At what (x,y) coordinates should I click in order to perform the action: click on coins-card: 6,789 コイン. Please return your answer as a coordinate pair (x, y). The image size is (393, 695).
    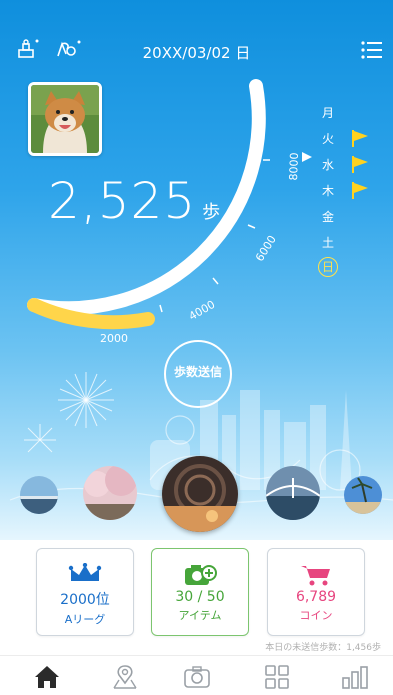
    Looking at the image, I should click on (316, 592).